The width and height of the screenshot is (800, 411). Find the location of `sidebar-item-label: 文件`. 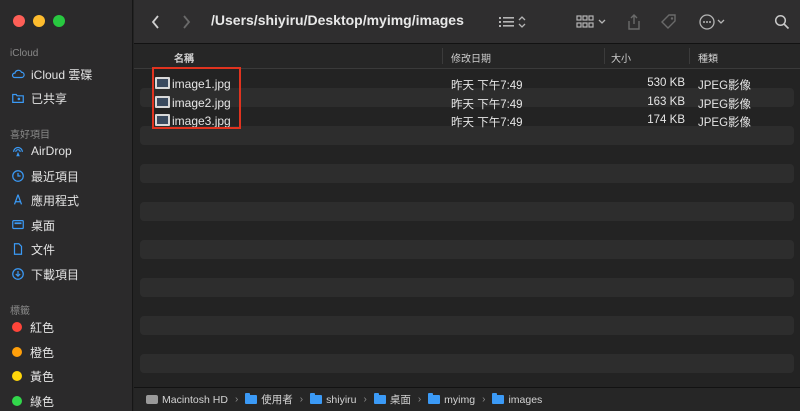

sidebar-item-label: 文件 is located at coordinates (43, 249).